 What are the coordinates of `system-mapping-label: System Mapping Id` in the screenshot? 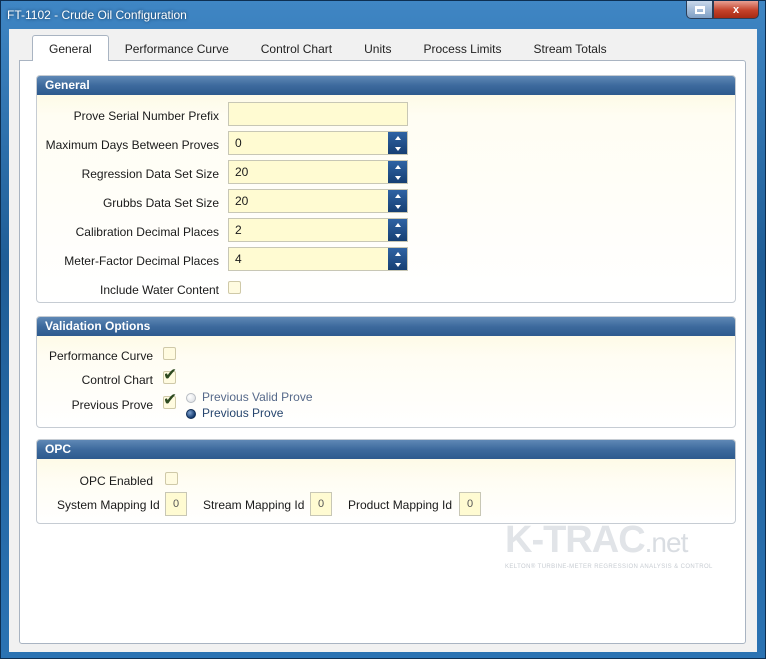 It's located at (108, 505).